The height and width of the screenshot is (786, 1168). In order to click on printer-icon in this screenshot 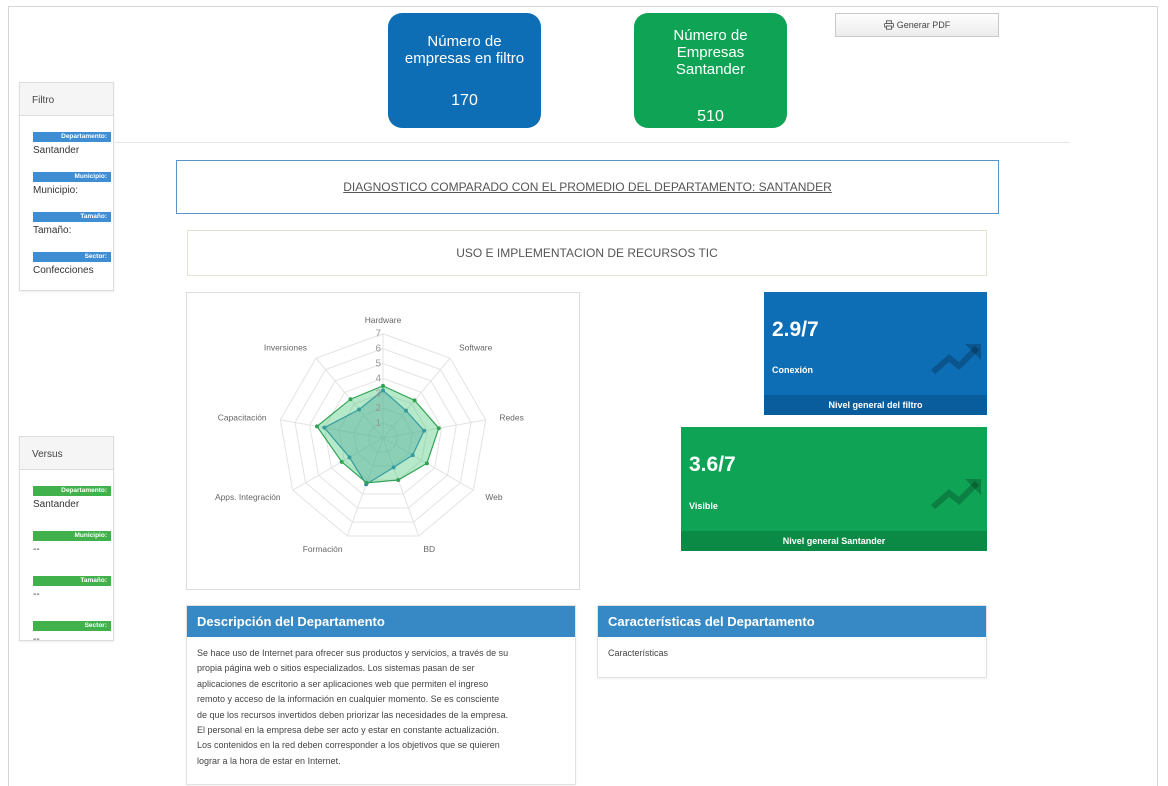, I will do `click(888, 25)`.